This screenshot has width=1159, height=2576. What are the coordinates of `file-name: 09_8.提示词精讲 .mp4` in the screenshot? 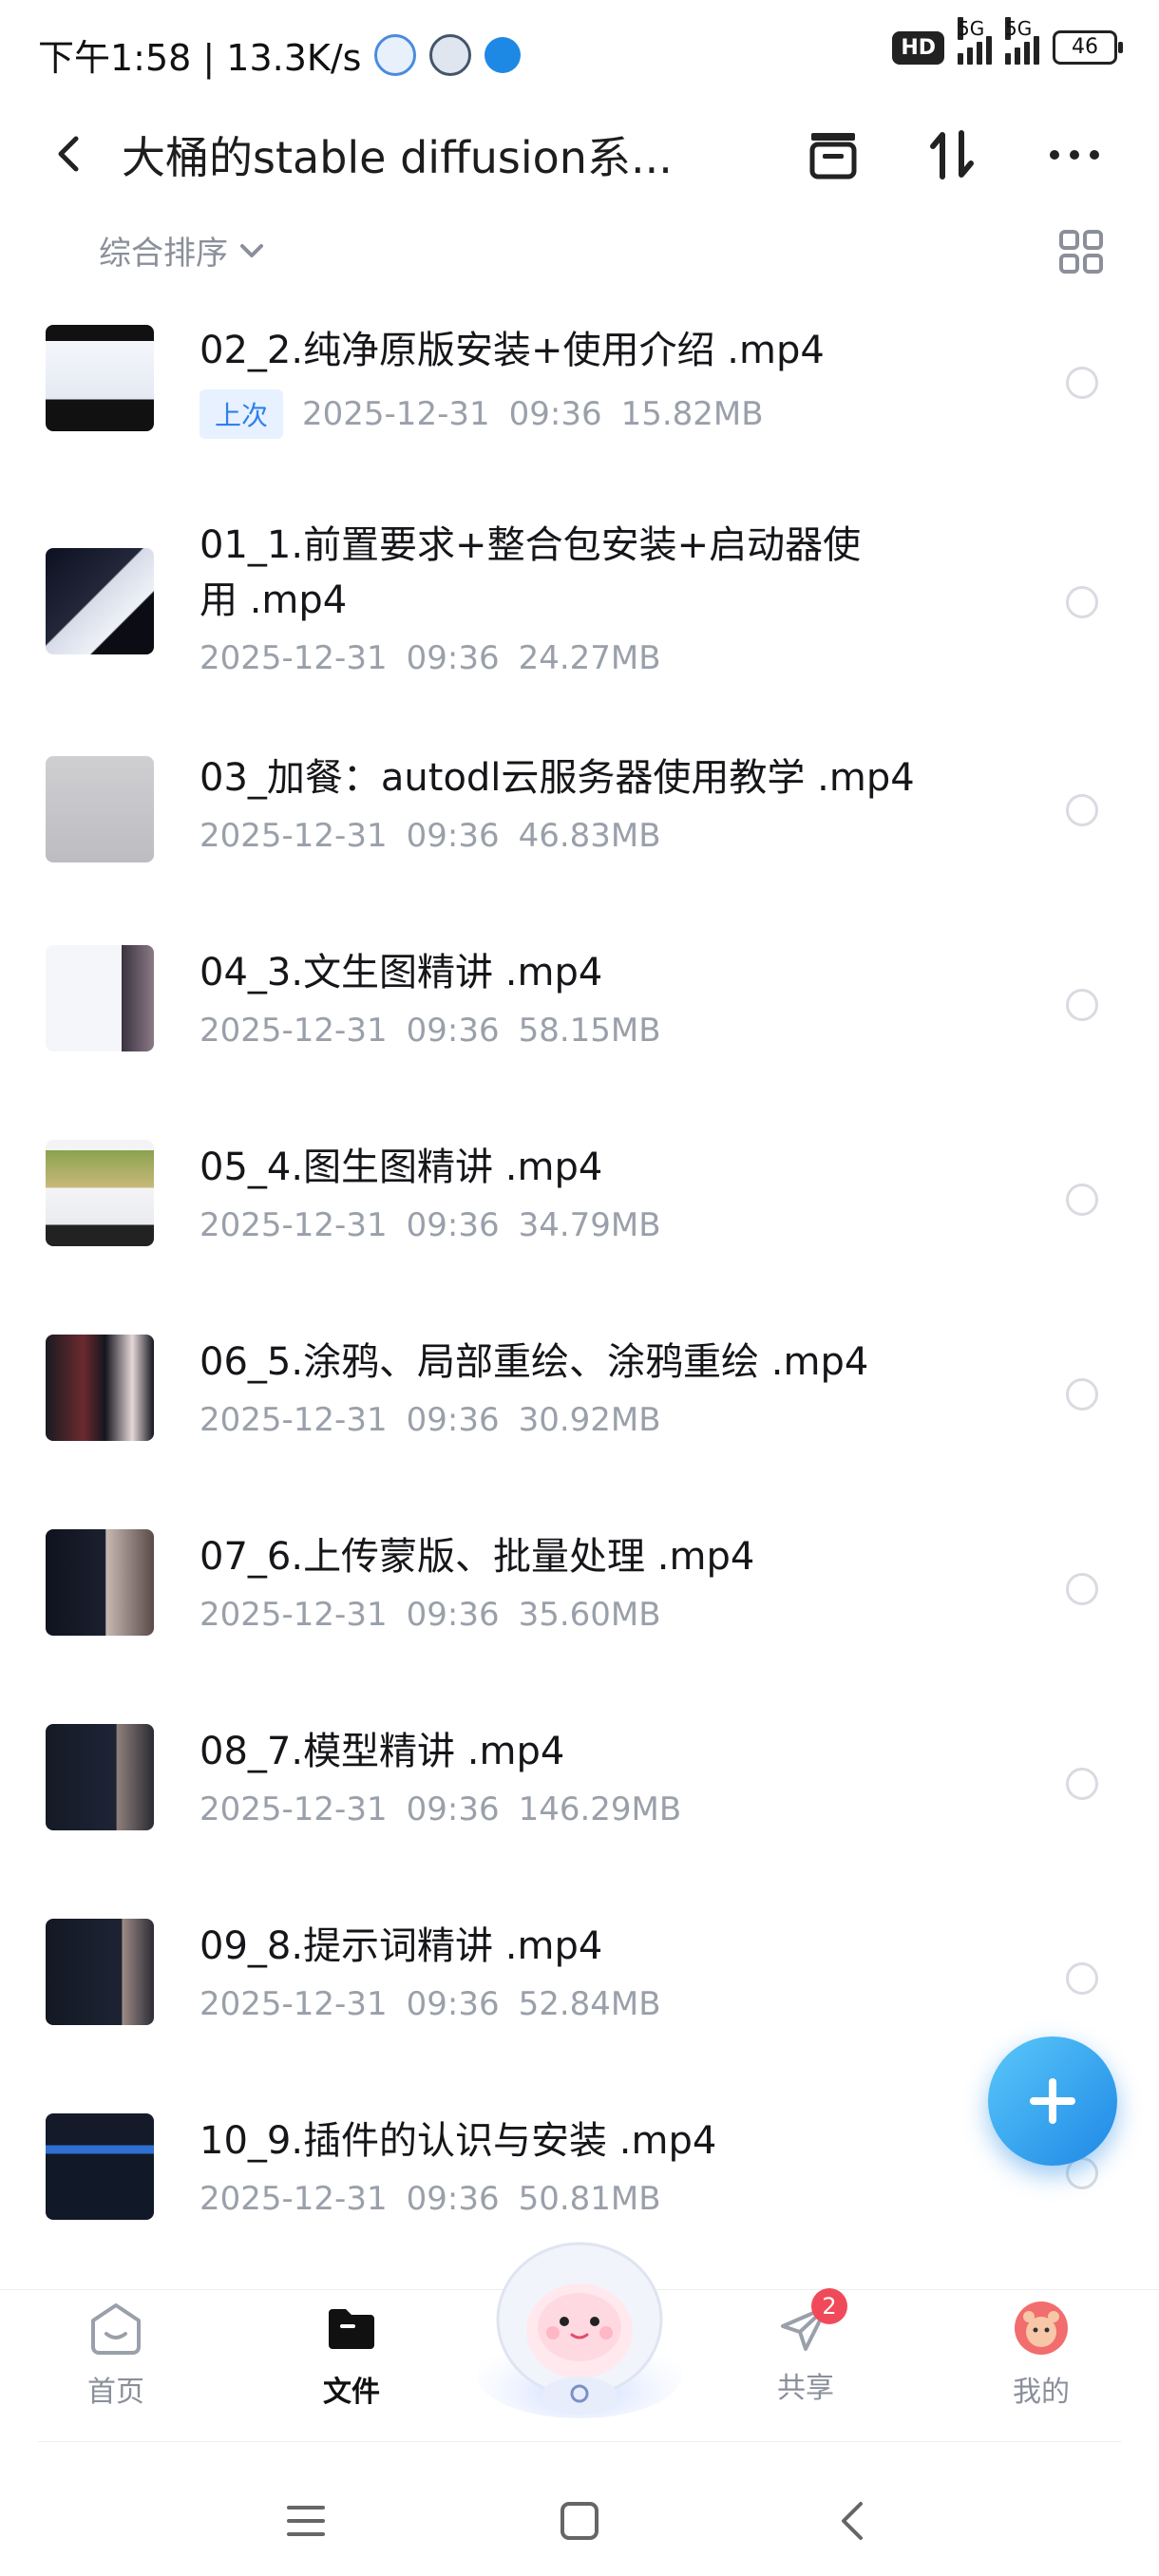 It's located at (401, 1946).